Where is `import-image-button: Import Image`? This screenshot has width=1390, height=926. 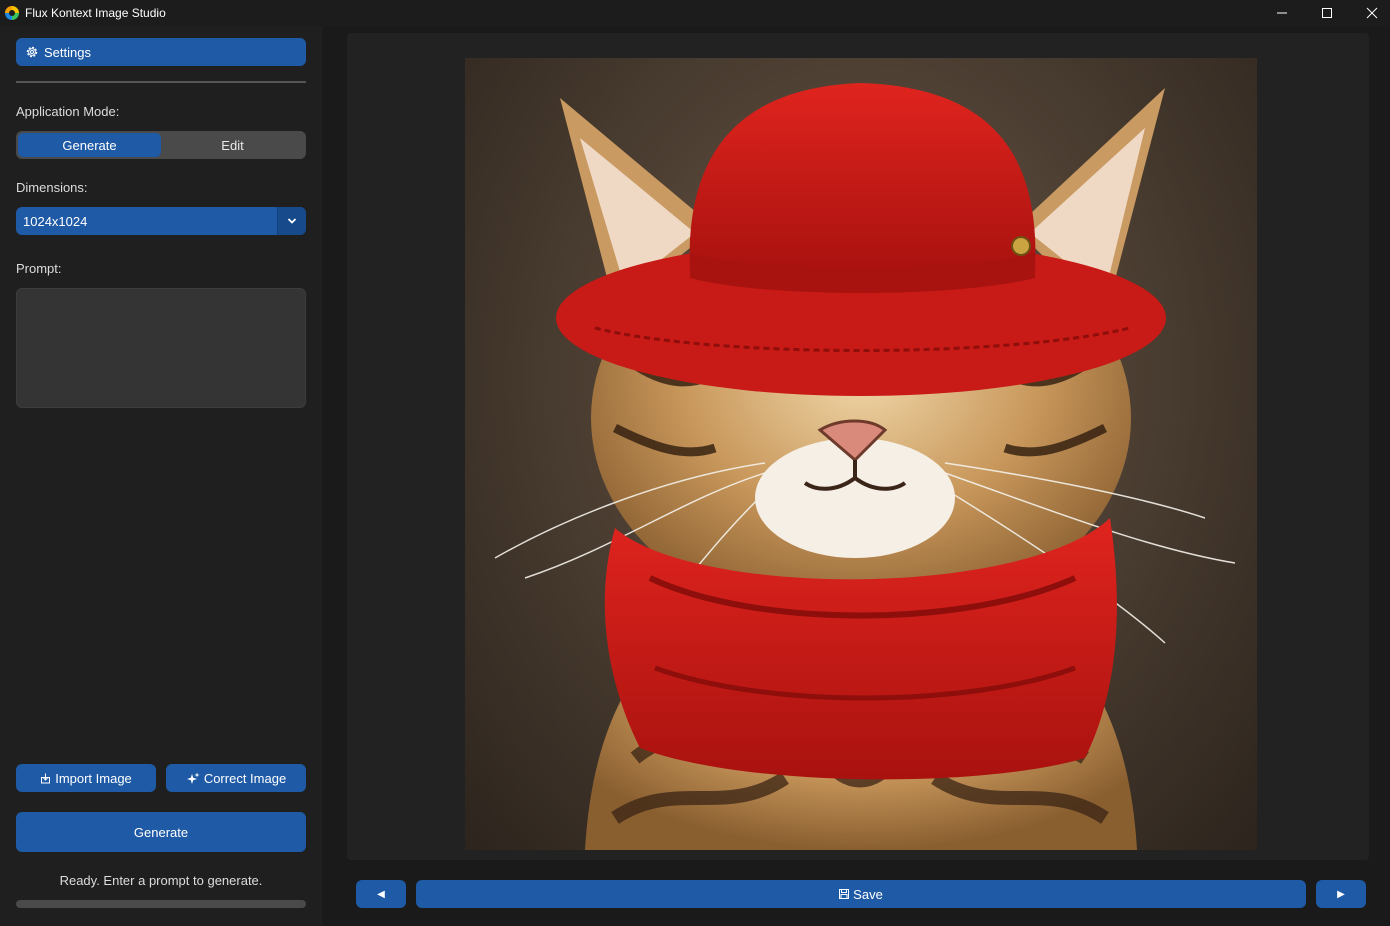
import-image-button: Import Image is located at coordinates (86, 778).